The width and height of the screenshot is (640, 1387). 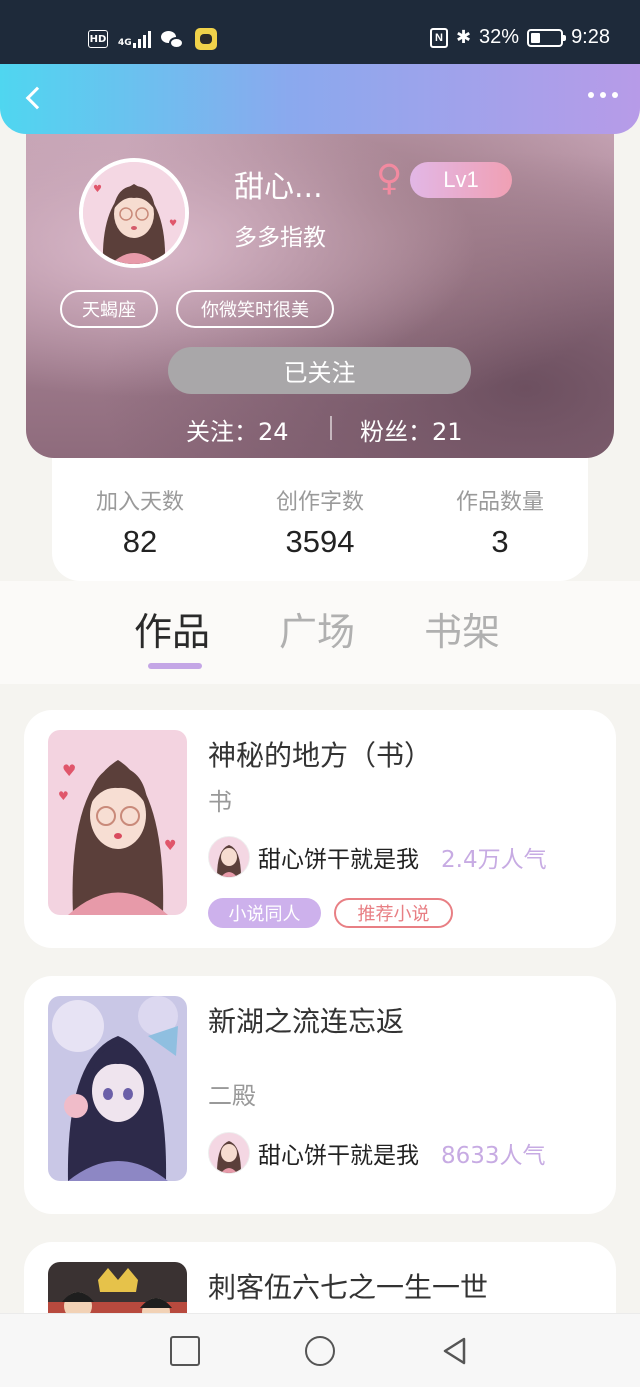 What do you see at coordinates (232, 1096) in the screenshot?
I see `book-subtitle: 二殿` at bounding box center [232, 1096].